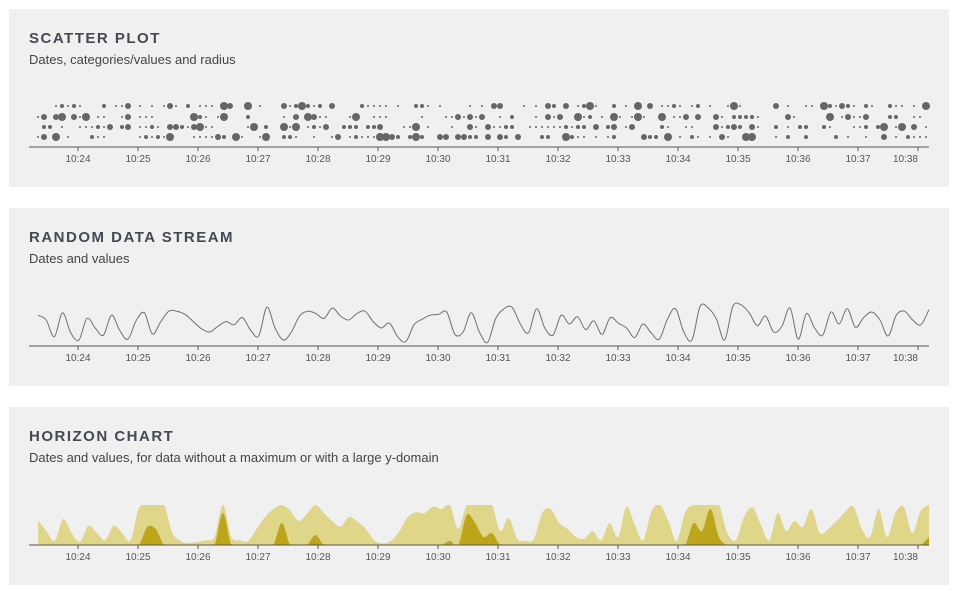 The width and height of the screenshot is (957, 595). Describe the element at coordinates (197, 557) in the screenshot. I see `x-tick-label: 10:26` at that location.